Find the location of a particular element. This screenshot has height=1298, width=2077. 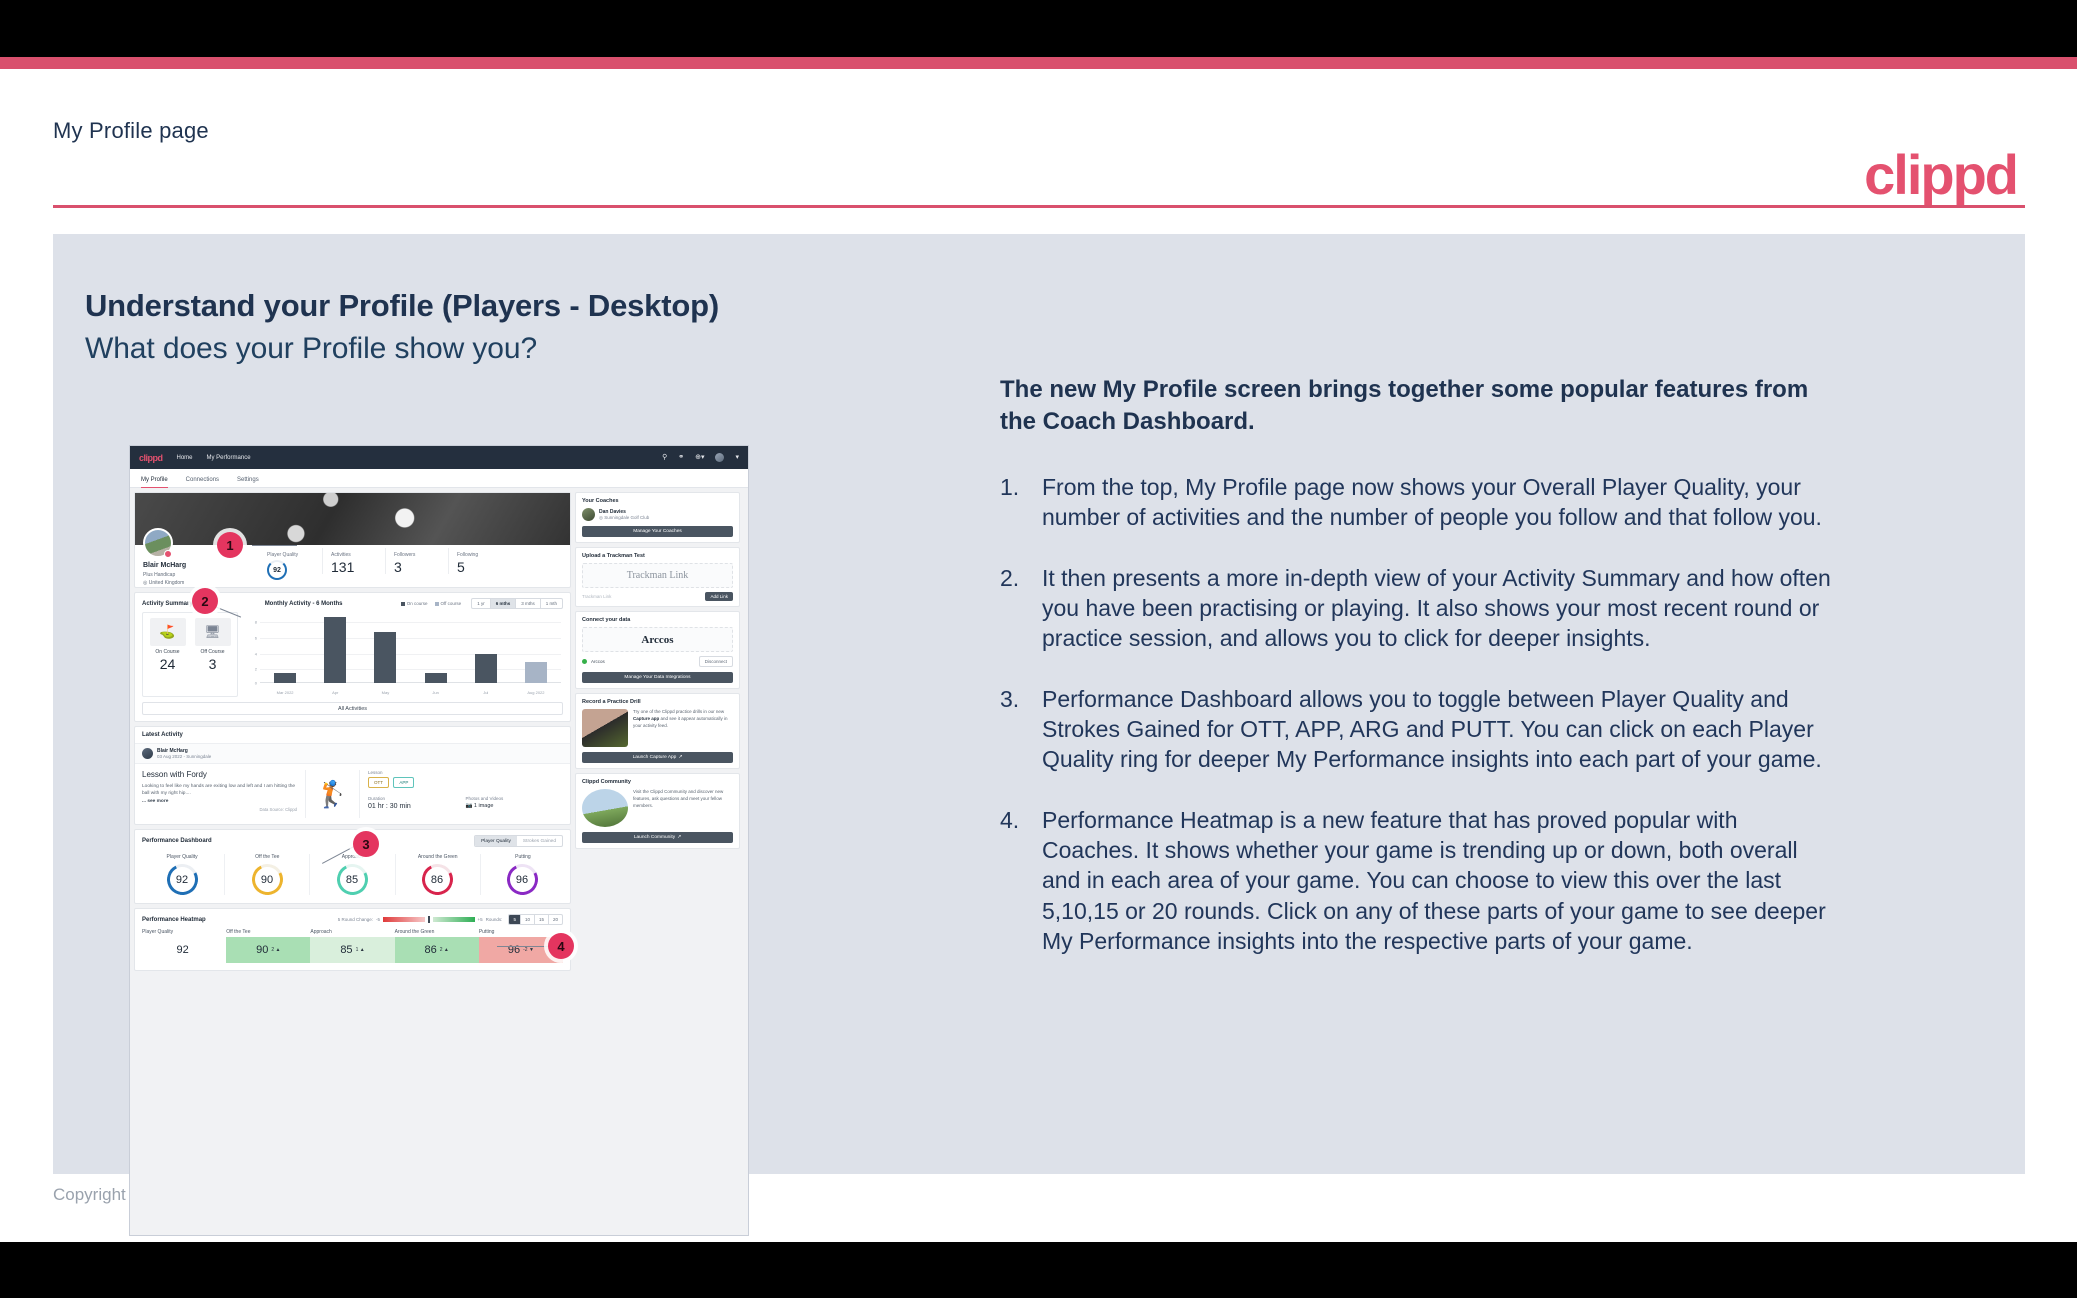

range-6mths: 6 mths is located at coordinates (502, 603).